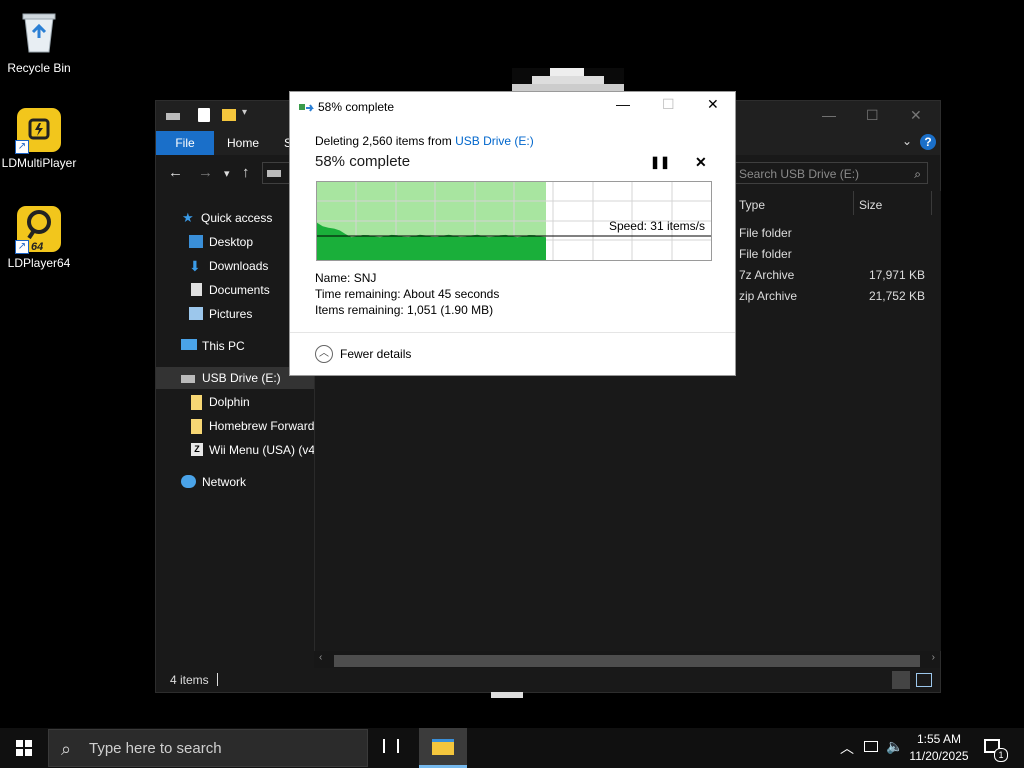  Describe the element at coordinates (872, 115) in the screenshot. I see `explorer-maximize-icon: ☐` at that location.